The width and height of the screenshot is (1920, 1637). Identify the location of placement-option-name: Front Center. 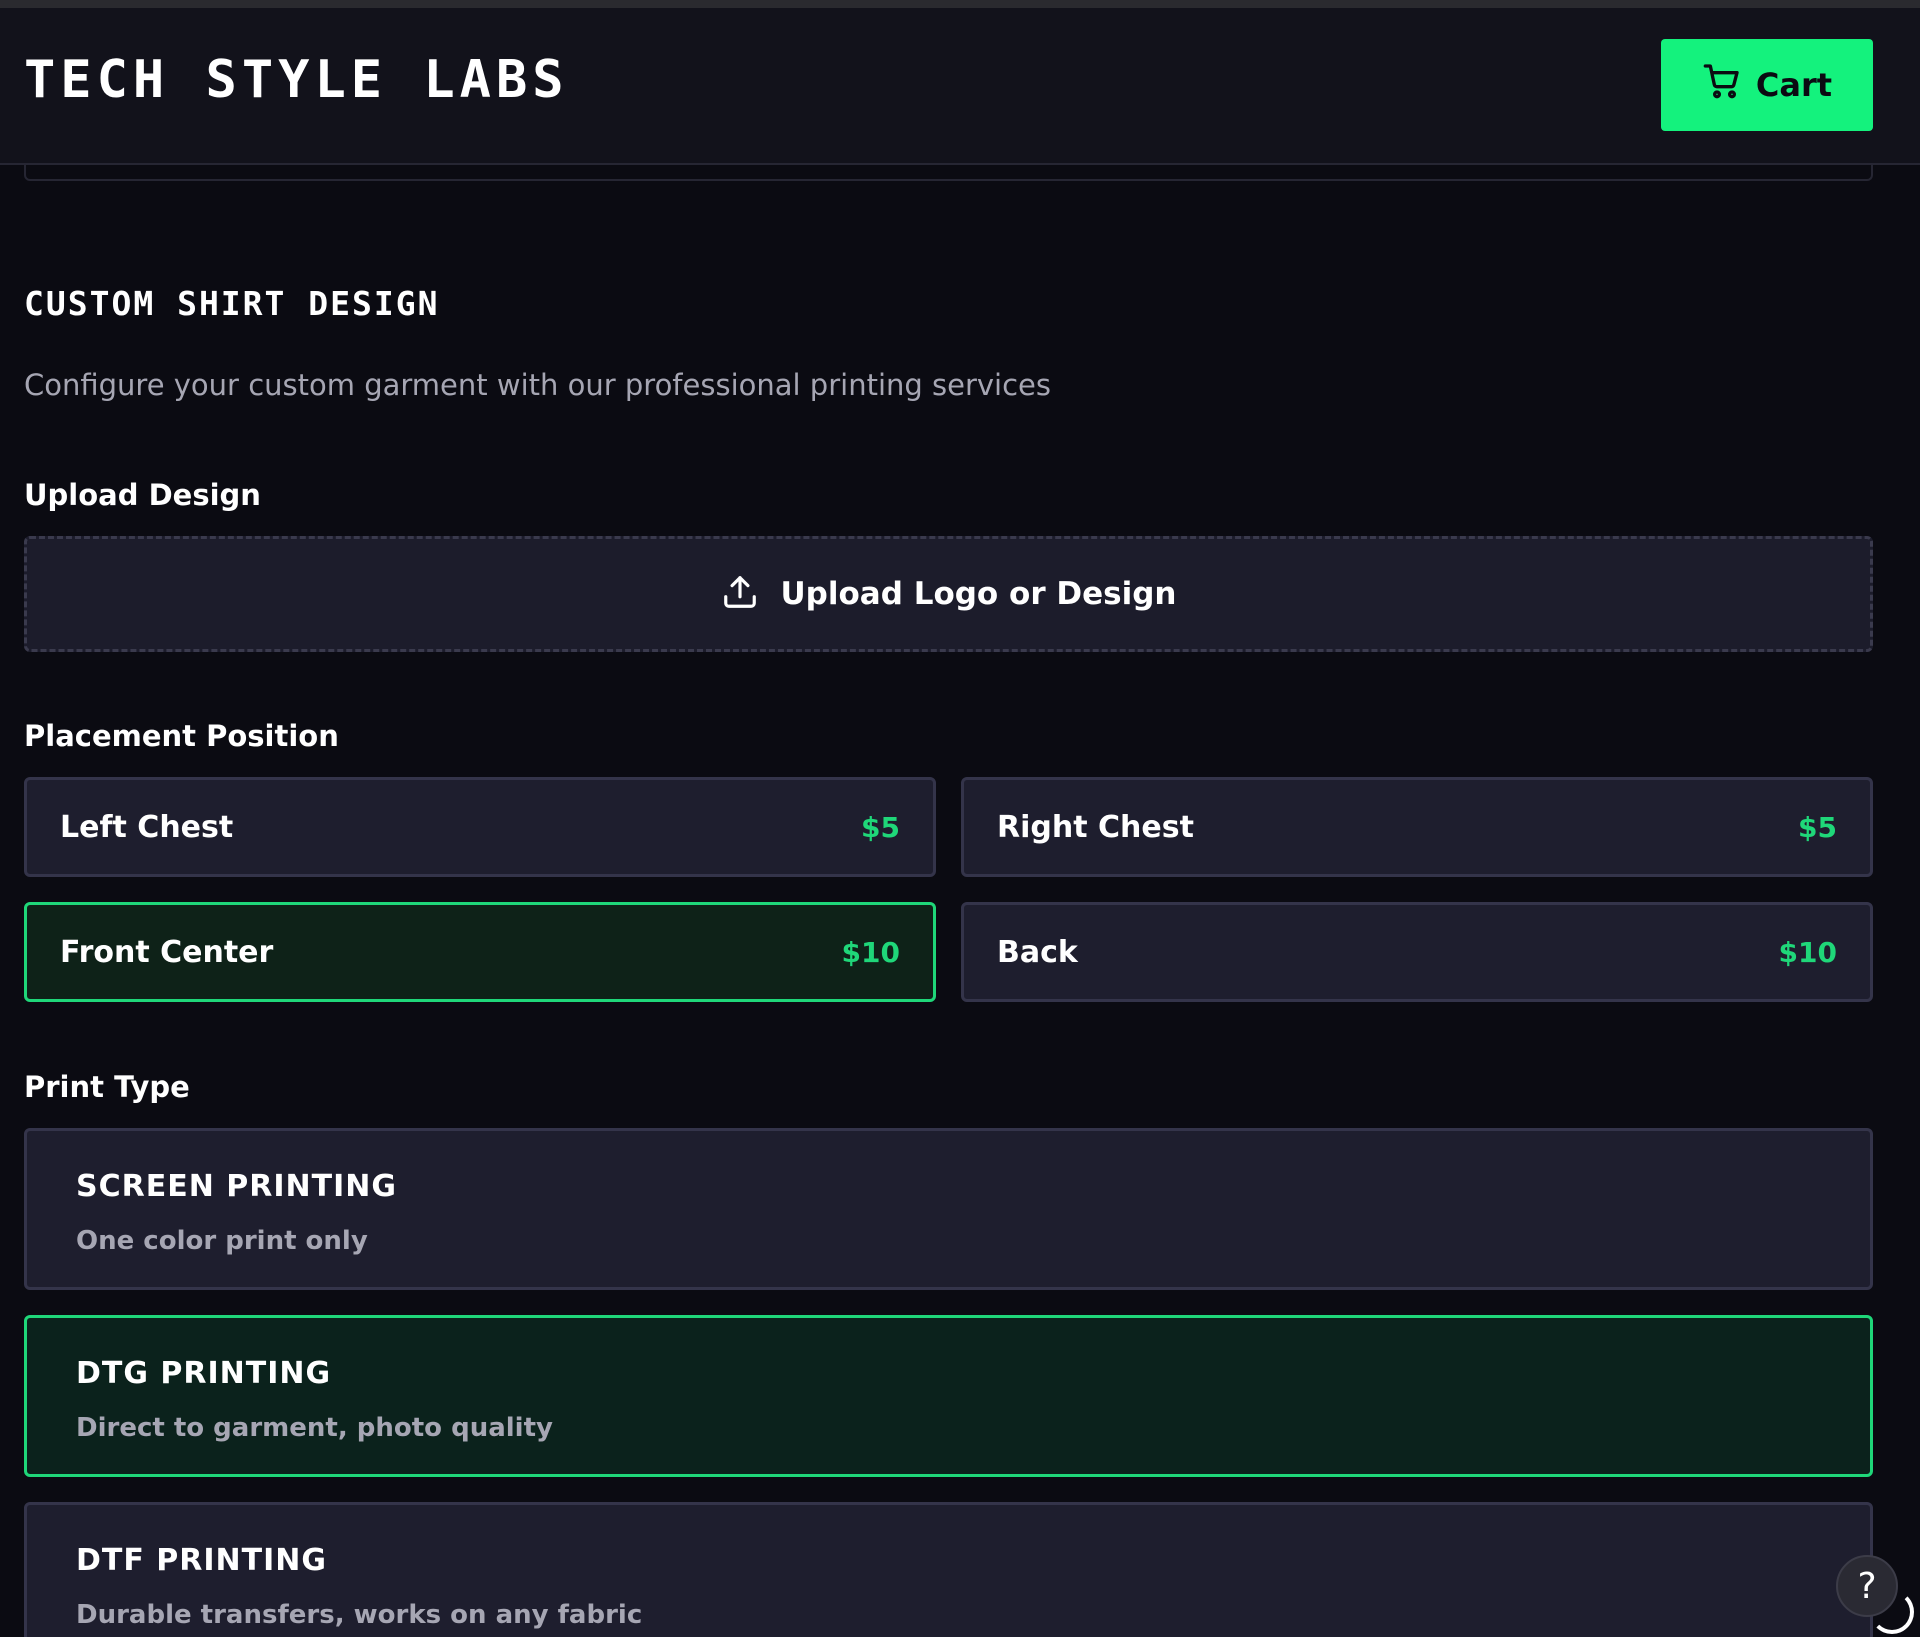
(167, 952).